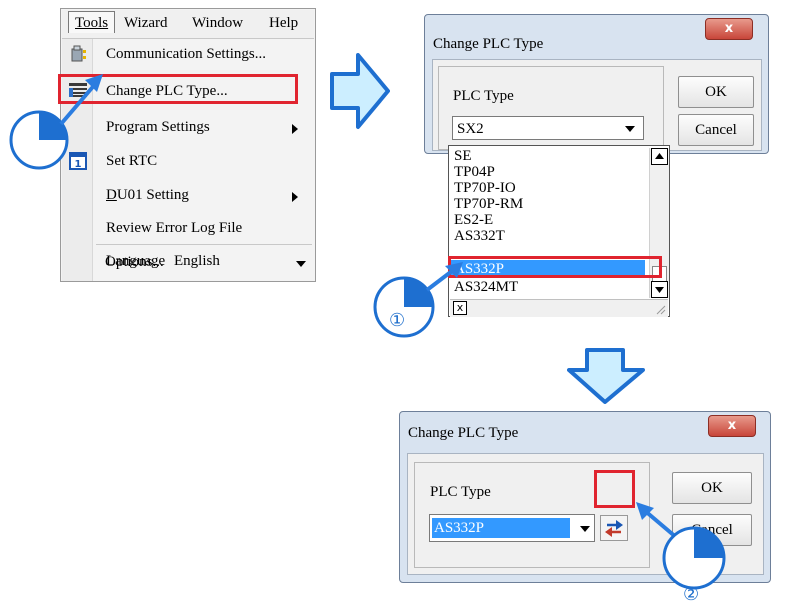 The width and height of the screenshot is (789, 610). Describe the element at coordinates (197, 261) in the screenshot. I see `language-select: English` at that location.